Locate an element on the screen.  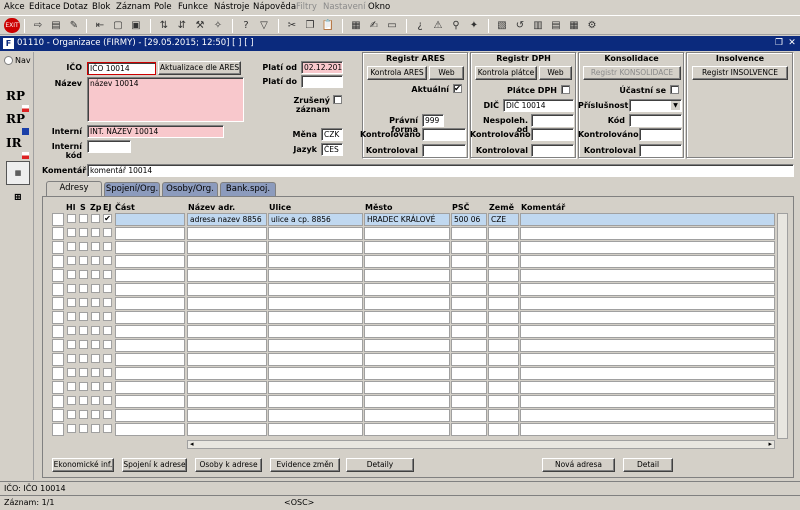
vertical-scrollbar is located at coordinates (782, 326).